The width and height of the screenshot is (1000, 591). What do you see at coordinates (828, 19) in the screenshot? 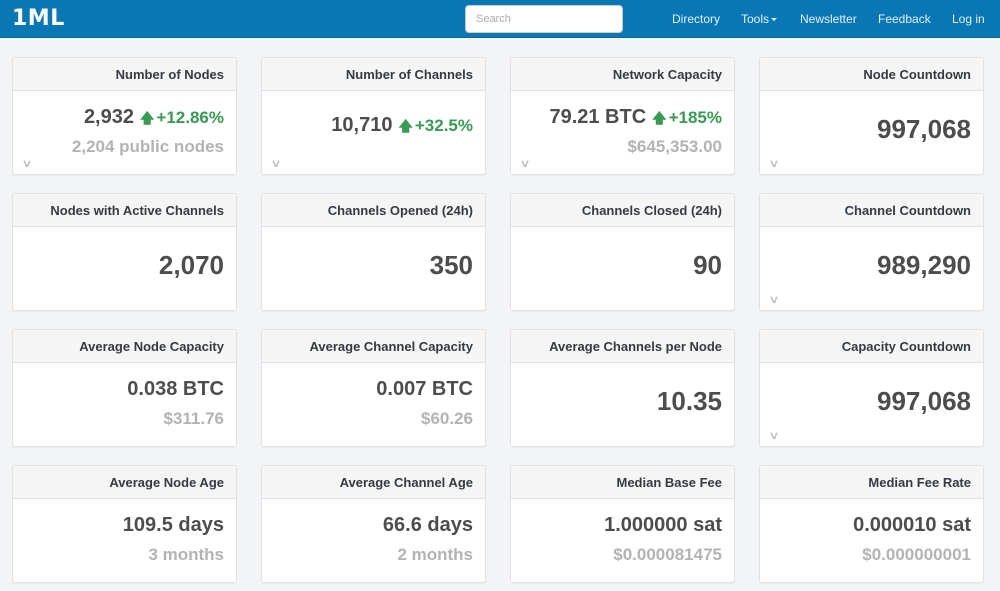
I see `nav-newsletter: Newsletter` at bounding box center [828, 19].